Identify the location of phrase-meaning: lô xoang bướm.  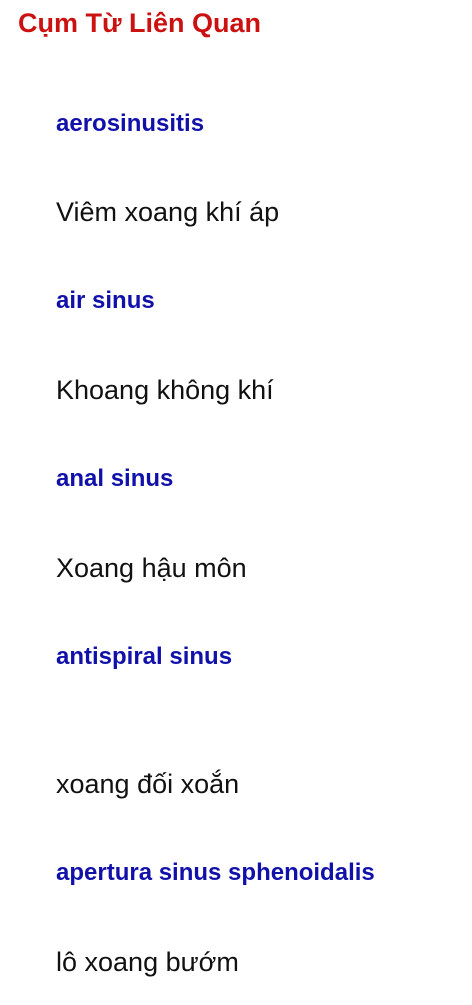
(147, 962).